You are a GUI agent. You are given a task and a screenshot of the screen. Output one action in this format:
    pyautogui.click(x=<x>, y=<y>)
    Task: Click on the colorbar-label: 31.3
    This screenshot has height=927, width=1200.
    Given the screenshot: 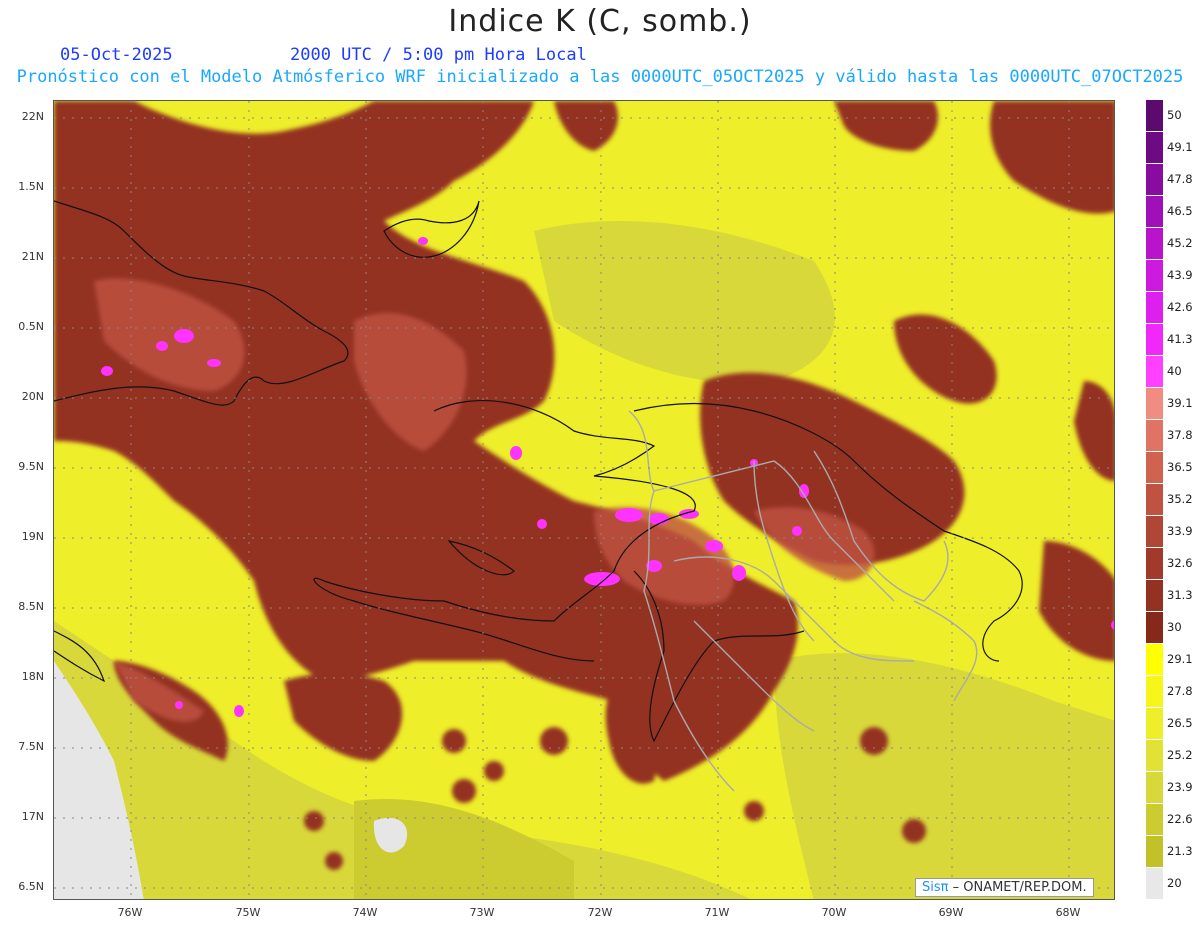 What is the action you would take?
    pyautogui.click(x=1180, y=595)
    